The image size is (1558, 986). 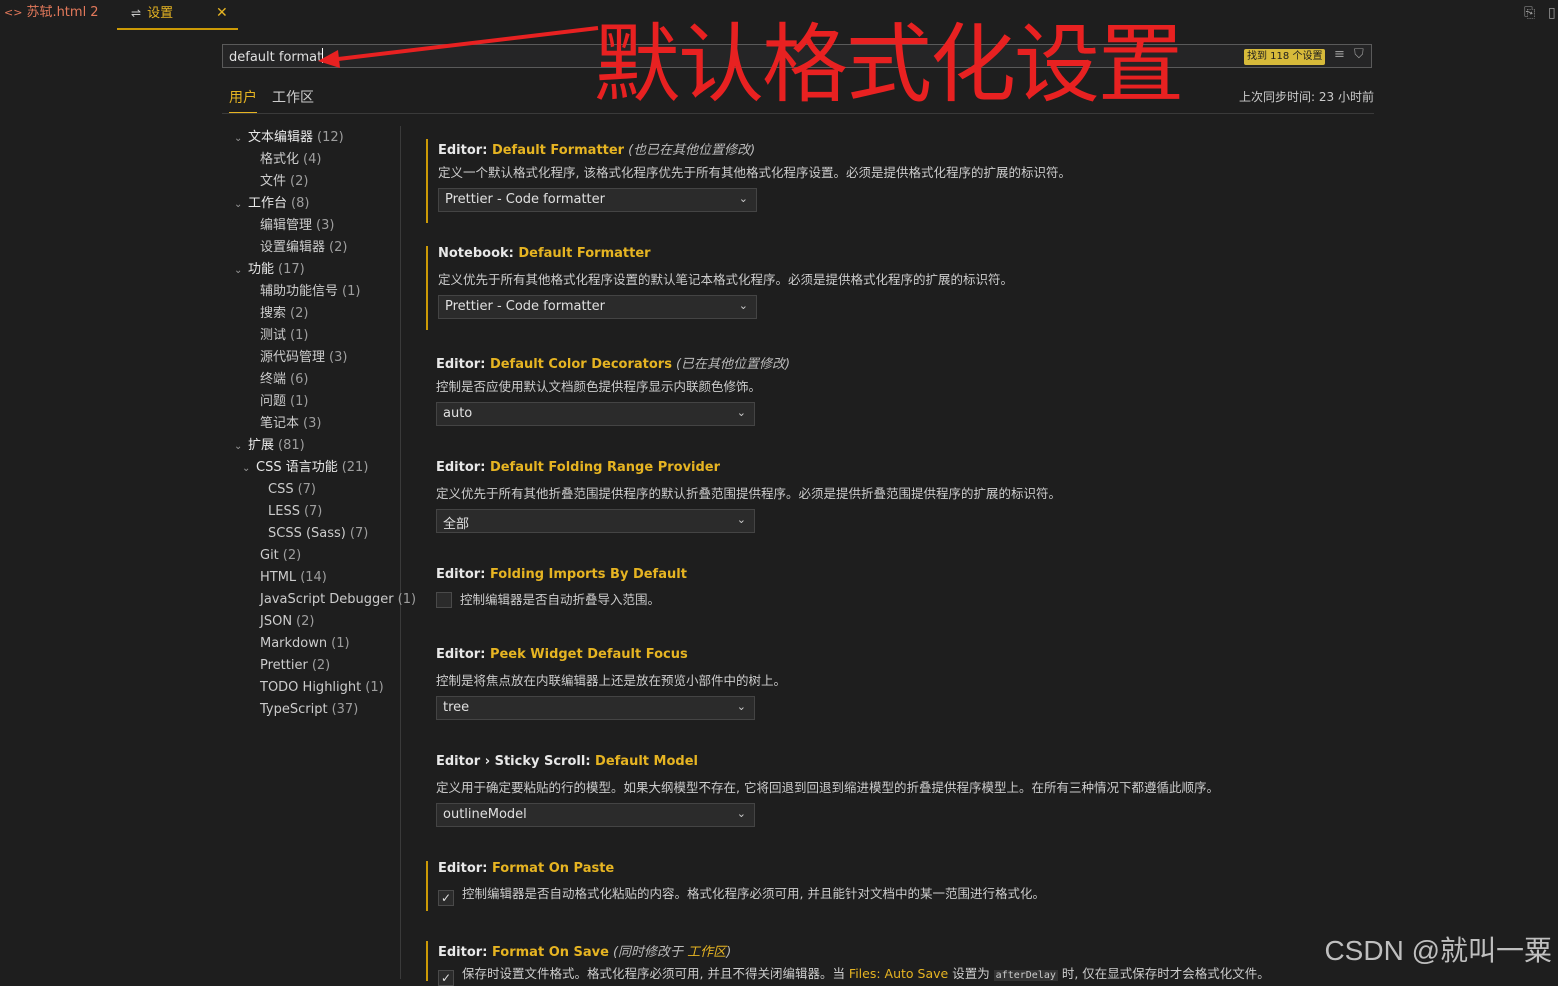 I want to click on watermark: CSDN @就叫一粟, so click(x=1438, y=950).